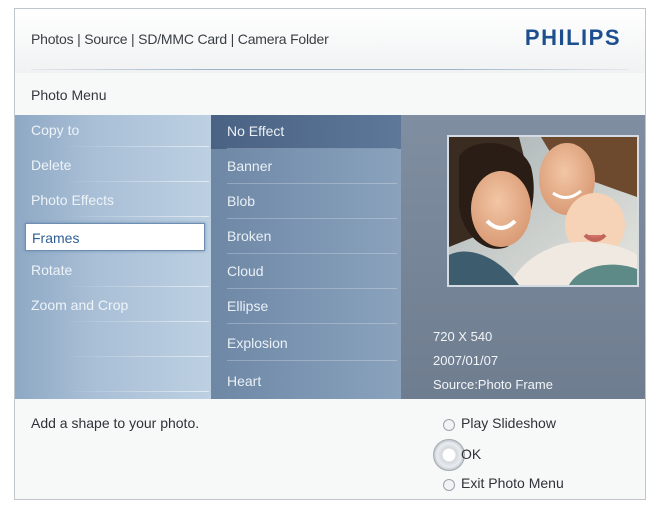  Describe the element at coordinates (120, 202) in the screenshot. I see `menu-item-photo-effects: Photo Effects` at that location.